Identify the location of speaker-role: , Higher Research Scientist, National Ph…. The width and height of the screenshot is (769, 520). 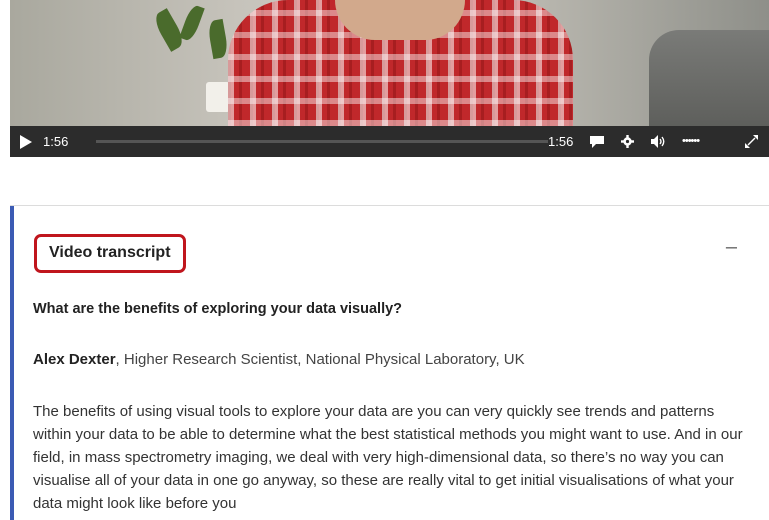
(320, 359).